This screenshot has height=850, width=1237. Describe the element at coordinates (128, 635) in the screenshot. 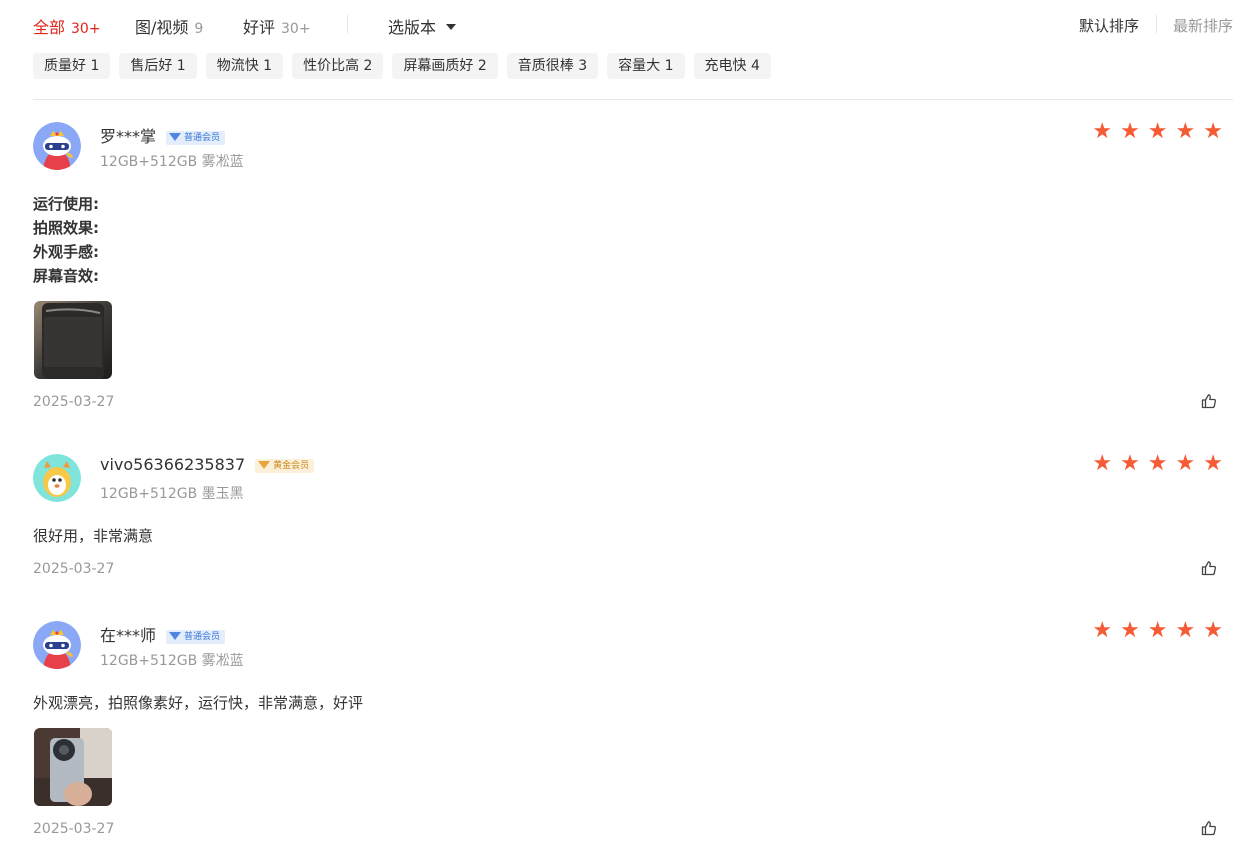

I see `username-text: 在***师` at that location.